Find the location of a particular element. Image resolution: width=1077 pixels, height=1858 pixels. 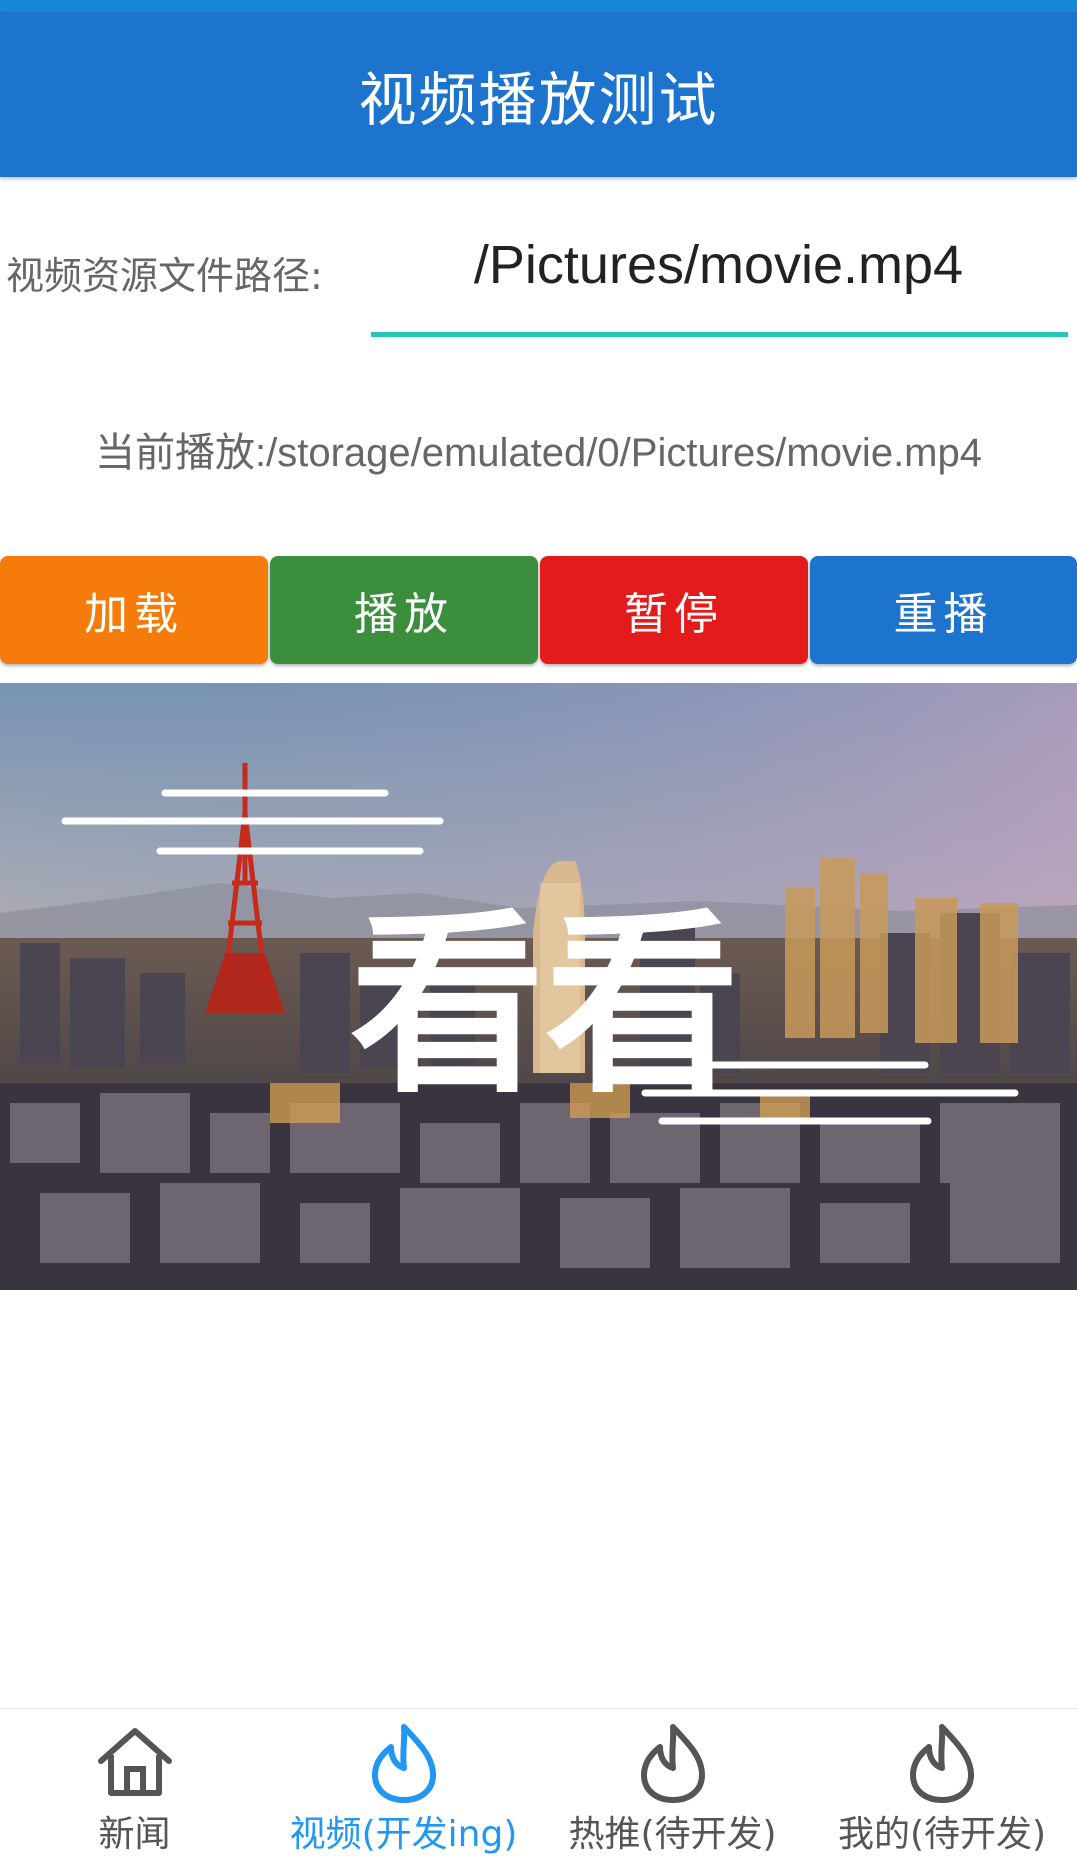

nav-label-mine: 我的(待开发) is located at coordinates (942, 1834).